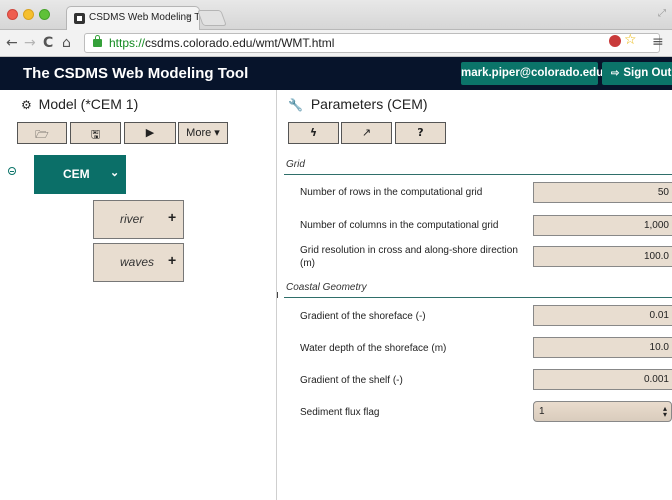 This screenshot has height=500, width=672. What do you see at coordinates (369, 104) in the screenshot?
I see `parameters-title: Parameters (CEM)` at bounding box center [369, 104].